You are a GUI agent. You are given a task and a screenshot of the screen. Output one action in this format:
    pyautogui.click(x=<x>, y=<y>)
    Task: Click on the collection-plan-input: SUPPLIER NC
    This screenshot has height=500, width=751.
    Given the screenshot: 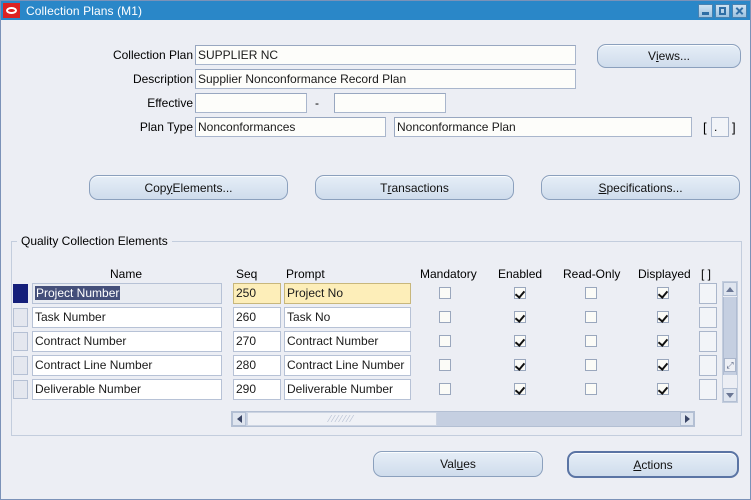 What is the action you would take?
    pyautogui.click(x=385, y=55)
    